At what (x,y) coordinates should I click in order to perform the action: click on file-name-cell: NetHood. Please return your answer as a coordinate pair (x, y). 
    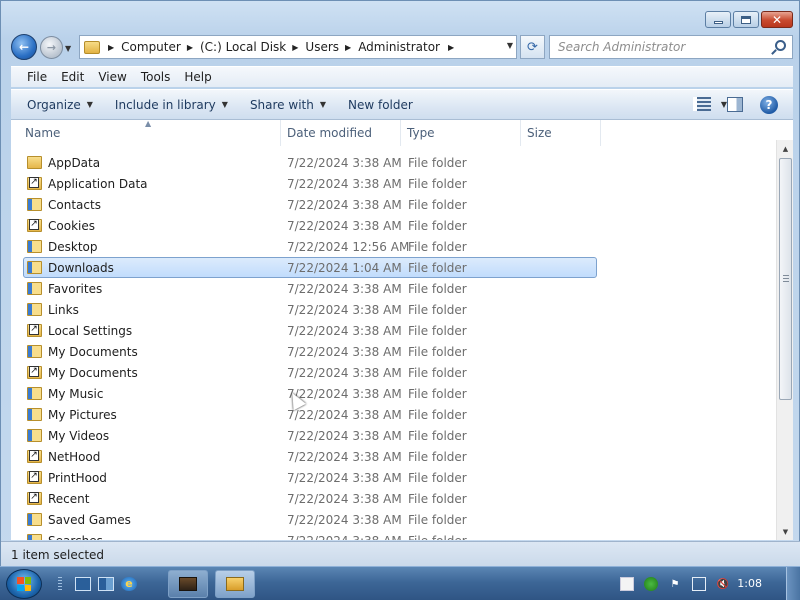
    Looking at the image, I should click on (149, 457).